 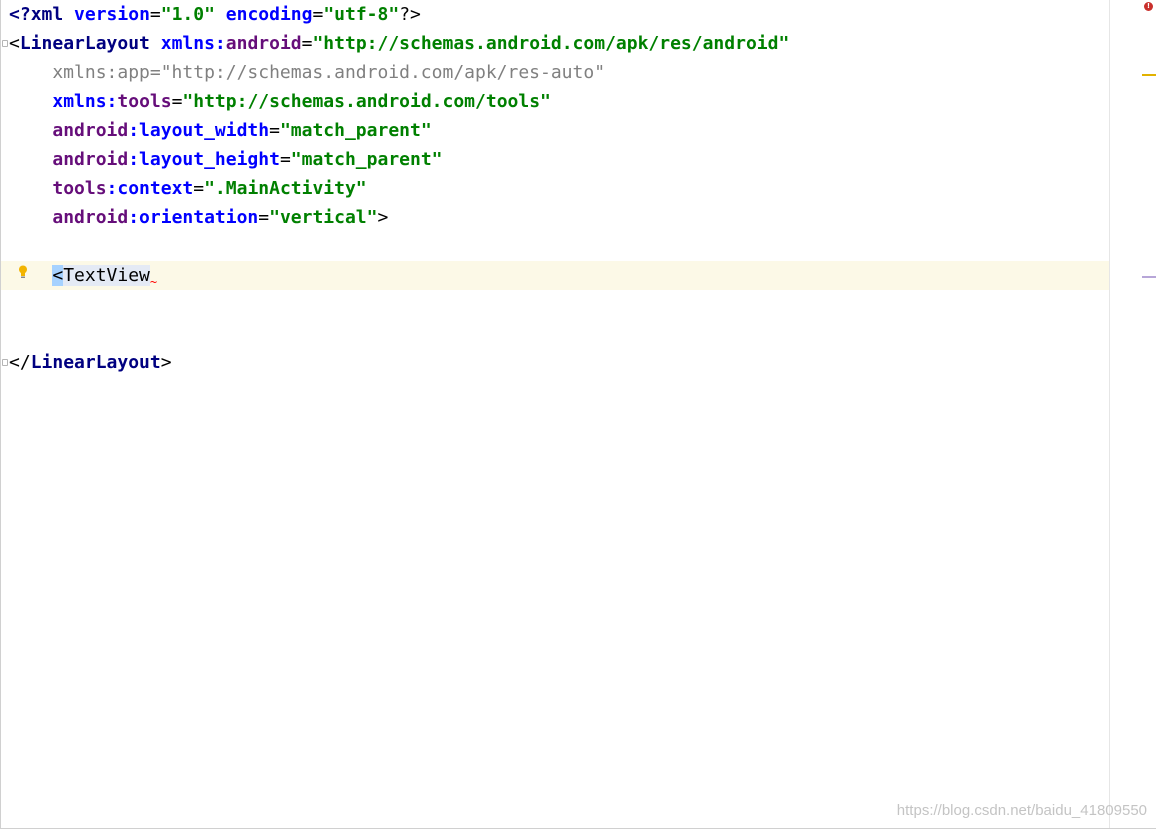 I want to click on warning-marker, so click(x=1149, y=75).